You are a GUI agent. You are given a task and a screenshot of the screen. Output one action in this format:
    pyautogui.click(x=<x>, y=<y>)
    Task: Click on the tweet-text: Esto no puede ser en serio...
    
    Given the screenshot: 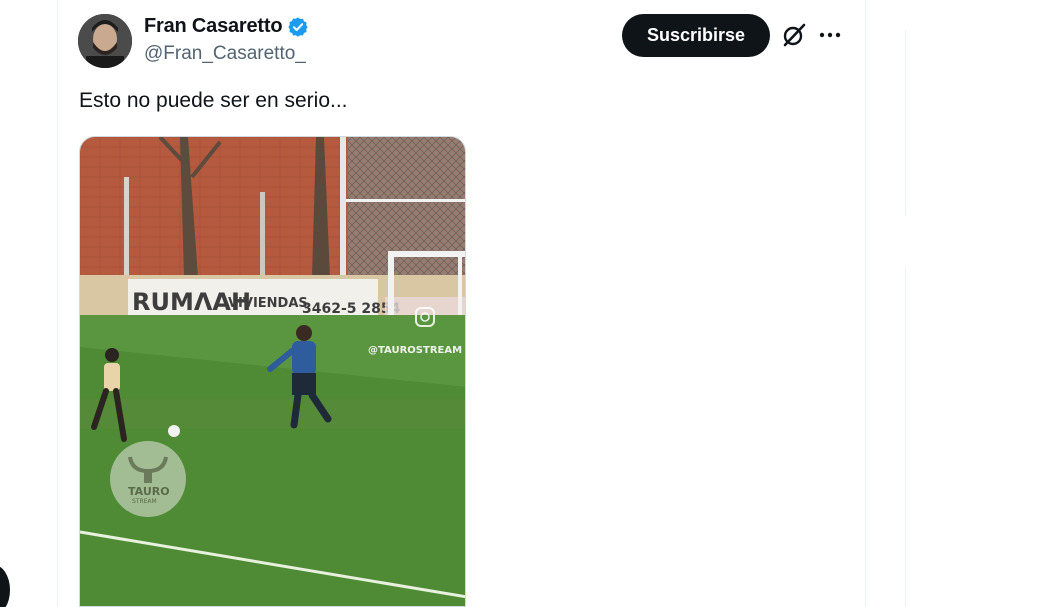 What is the action you would take?
    pyautogui.click(x=213, y=100)
    